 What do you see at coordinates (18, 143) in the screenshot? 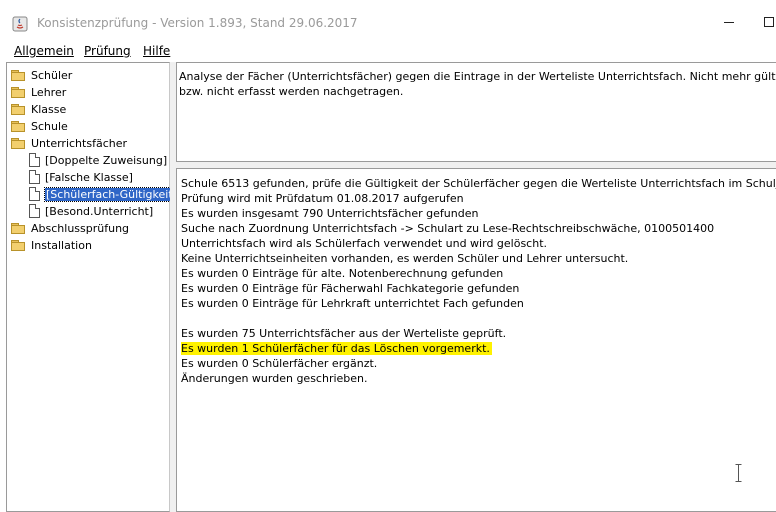
I see `open-folder-icon` at bounding box center [18, 143].